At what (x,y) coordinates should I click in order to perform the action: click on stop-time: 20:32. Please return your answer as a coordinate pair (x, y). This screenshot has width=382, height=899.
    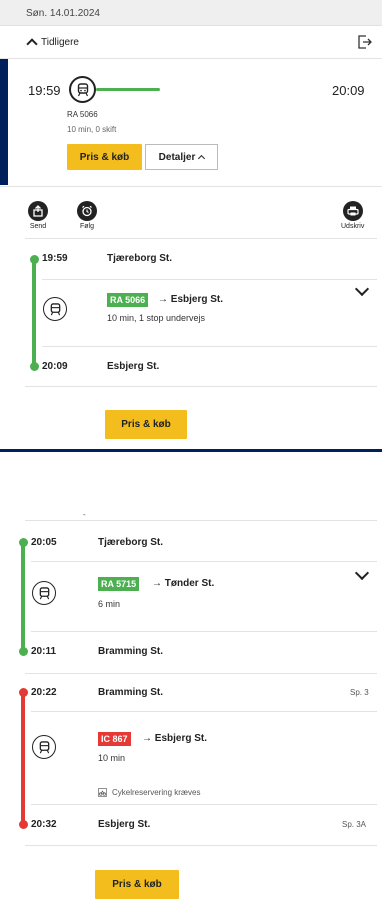
    Looking at the image, I should click on (44, 824).